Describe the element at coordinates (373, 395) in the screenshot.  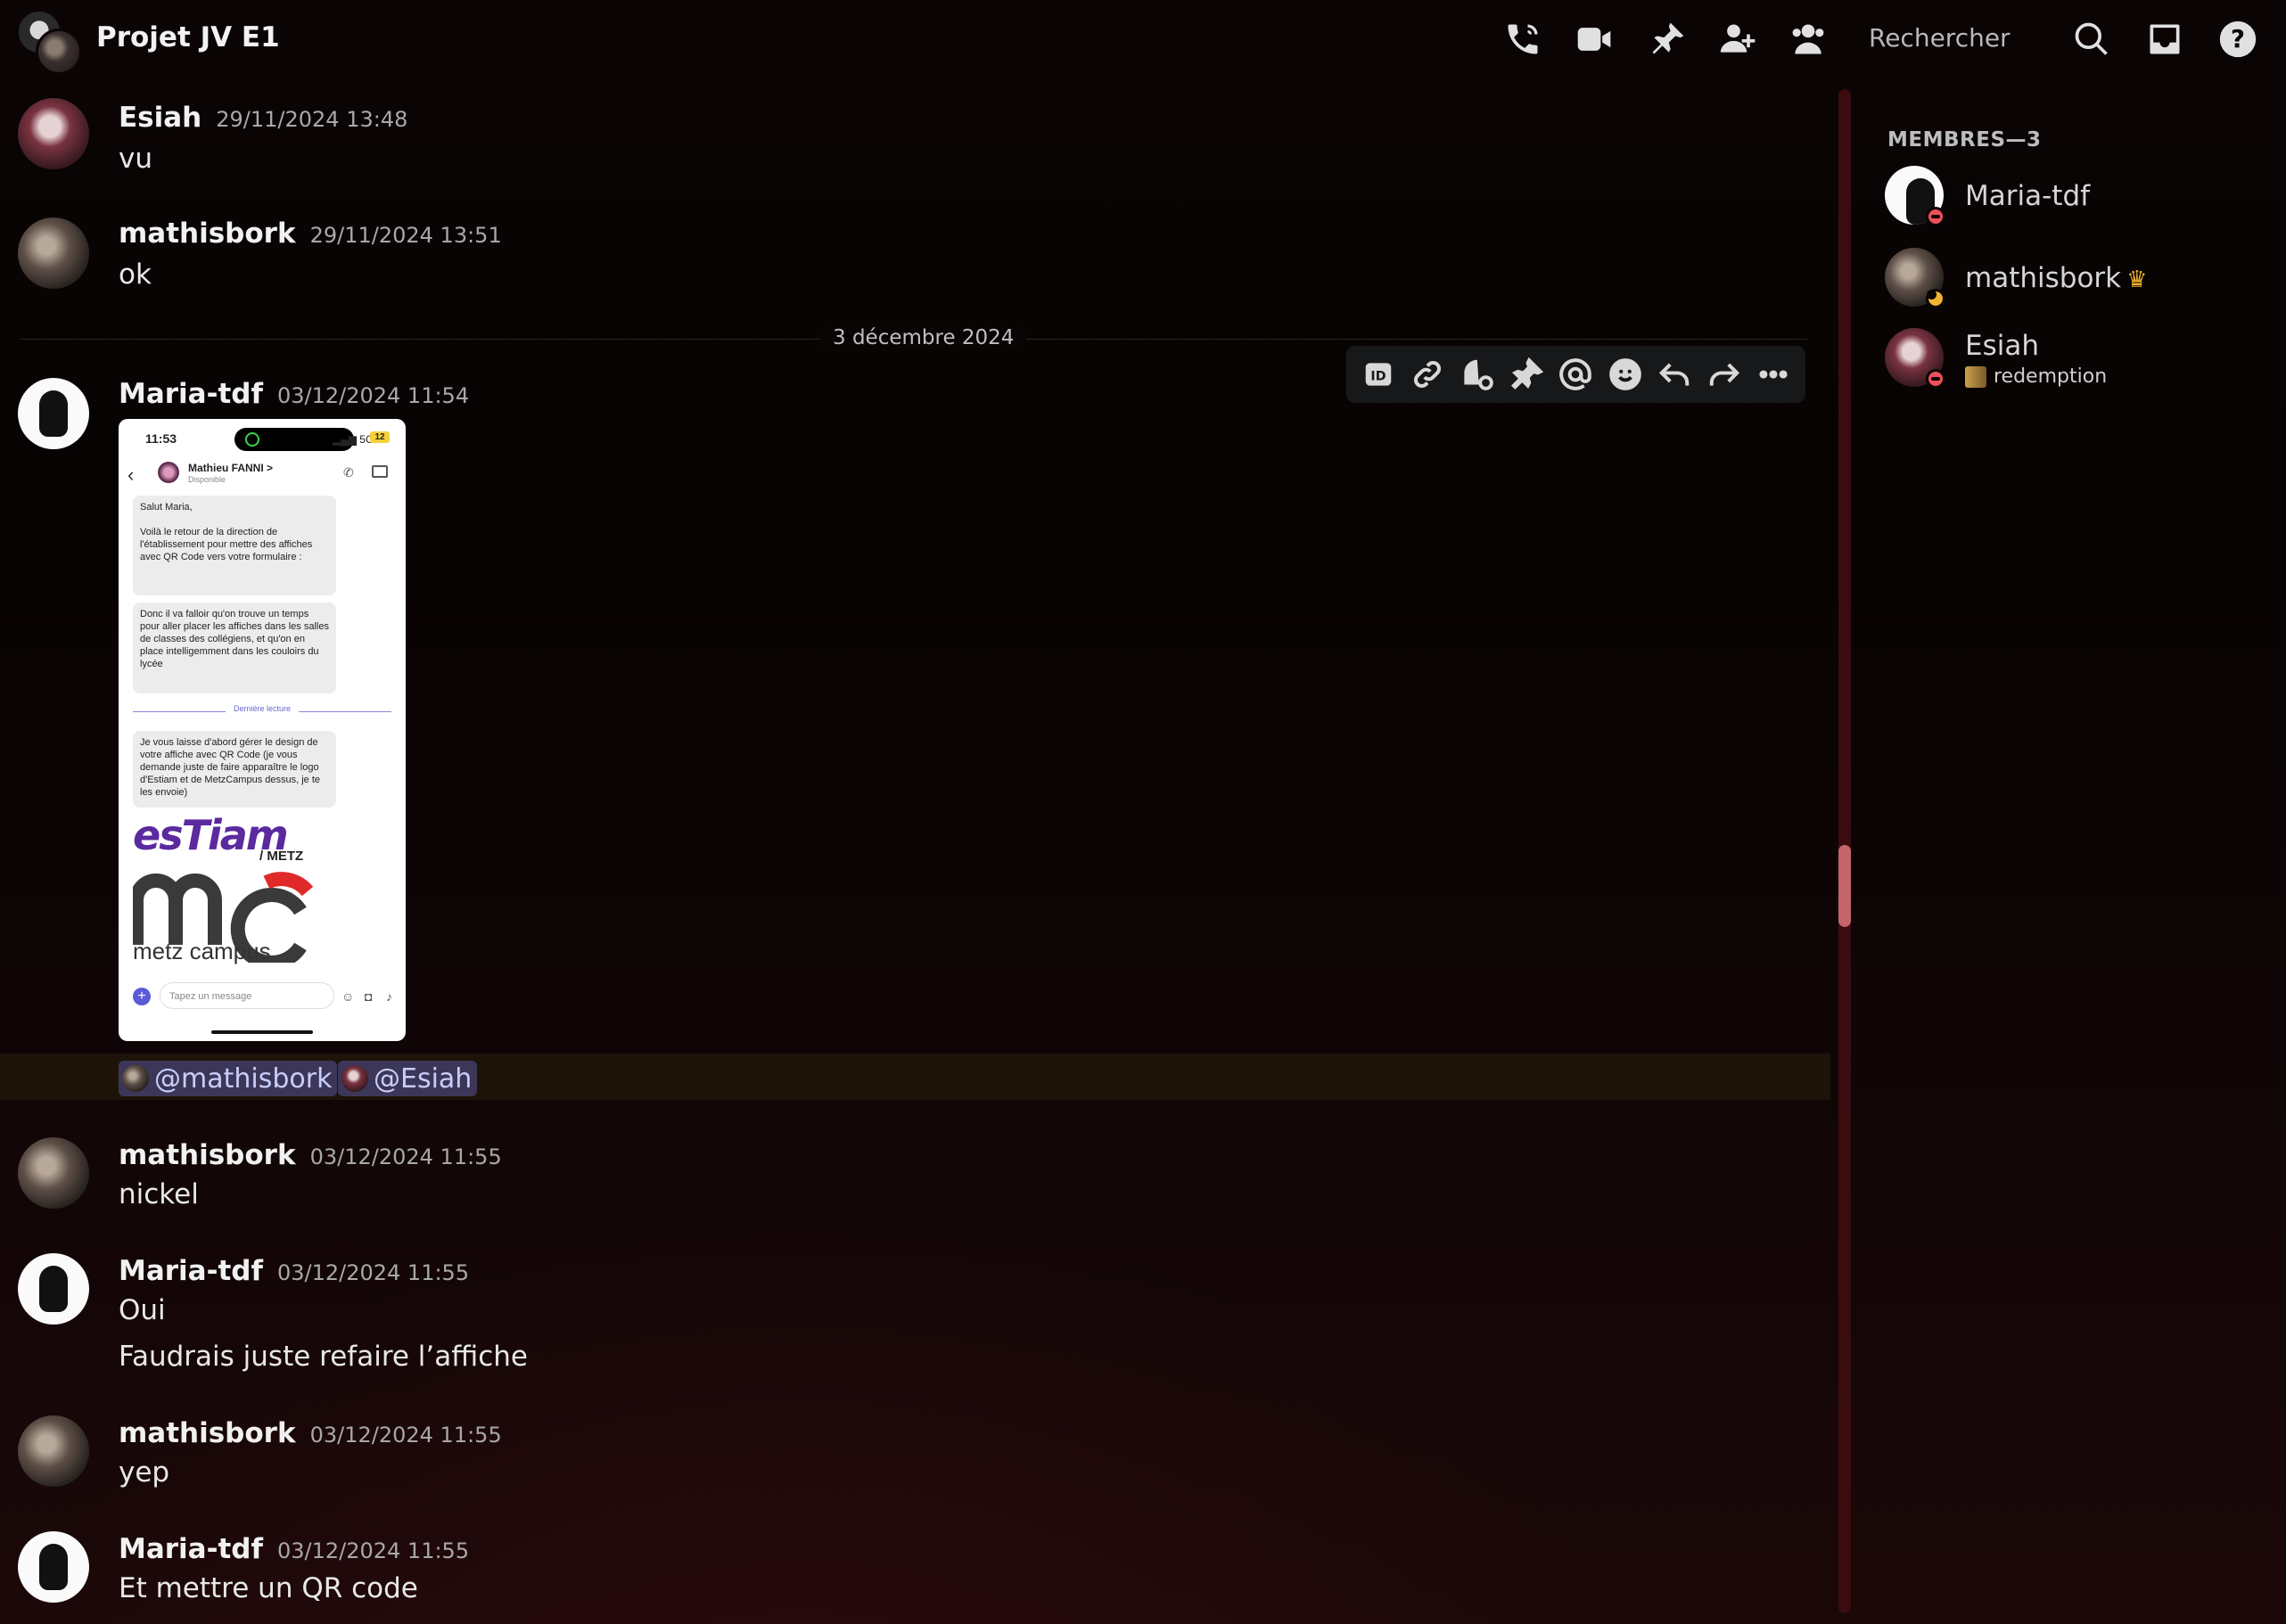
I see `message-timestamp: 03/12/2024 11:54` at that location.